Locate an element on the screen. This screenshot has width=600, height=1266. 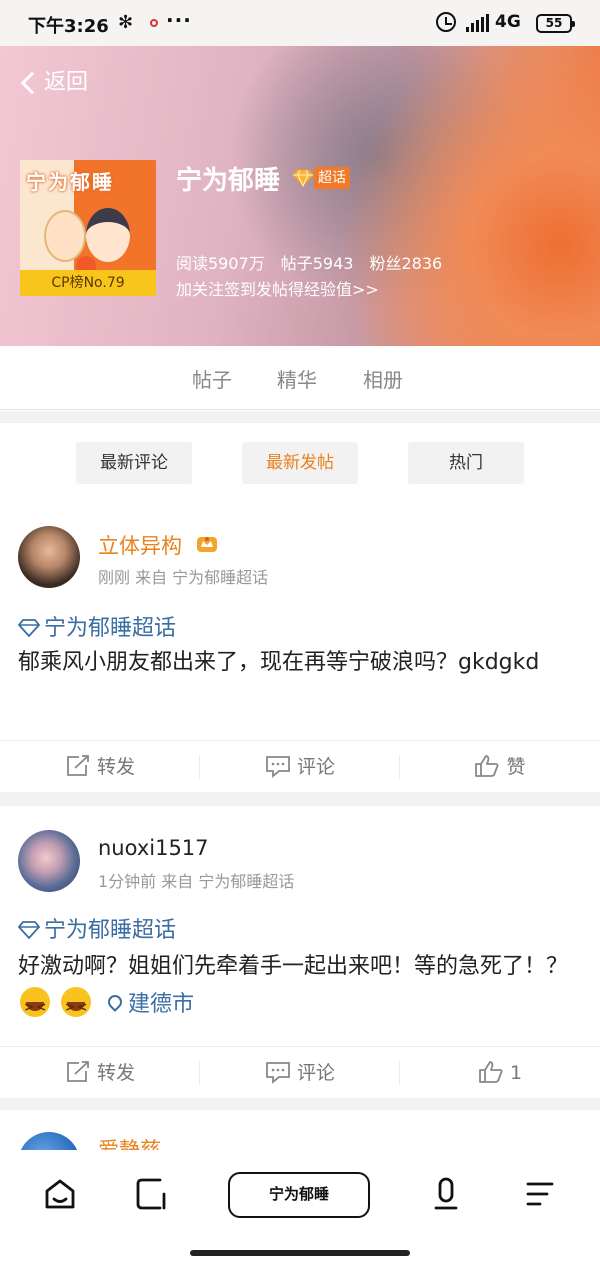
sort-filters: 最新评论 最新发帖 热门 is located at coordinates (300, 464).